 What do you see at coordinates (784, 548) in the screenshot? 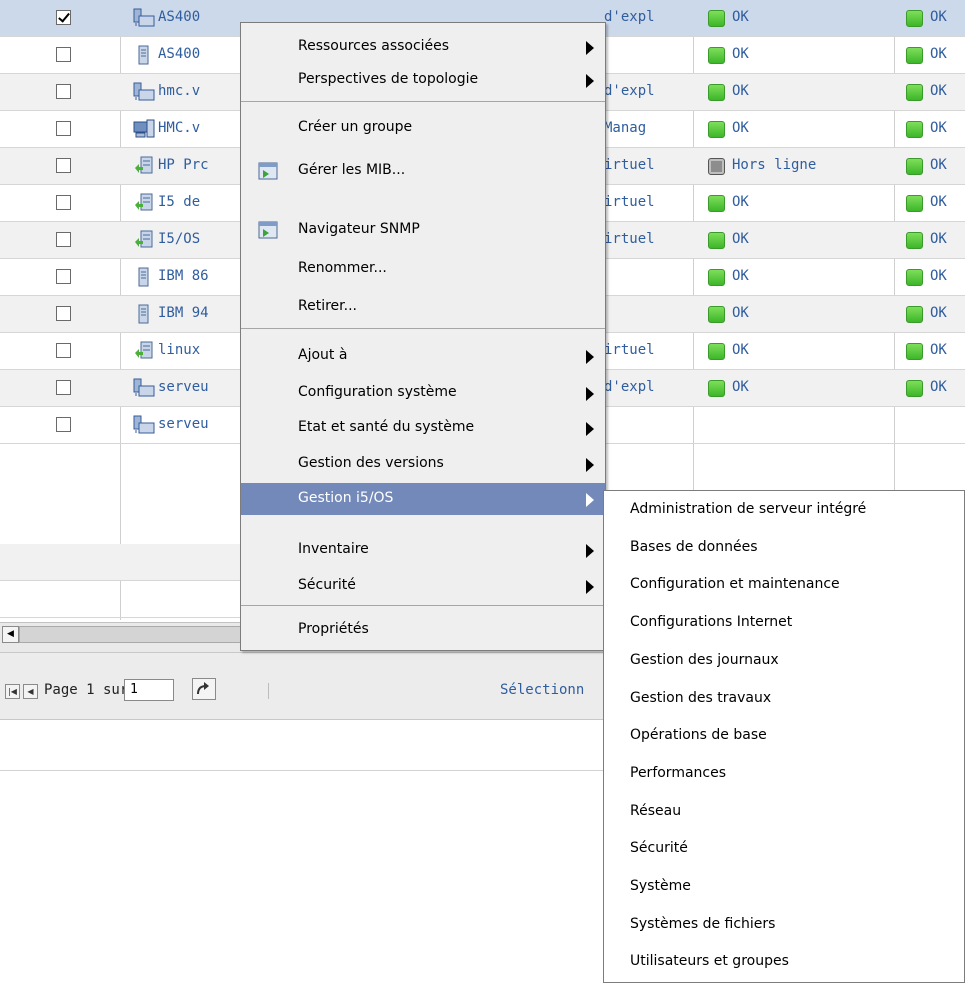
I see `submenu-item-bases-de-donnees: Bases de données` at bounding box center [784, 548].